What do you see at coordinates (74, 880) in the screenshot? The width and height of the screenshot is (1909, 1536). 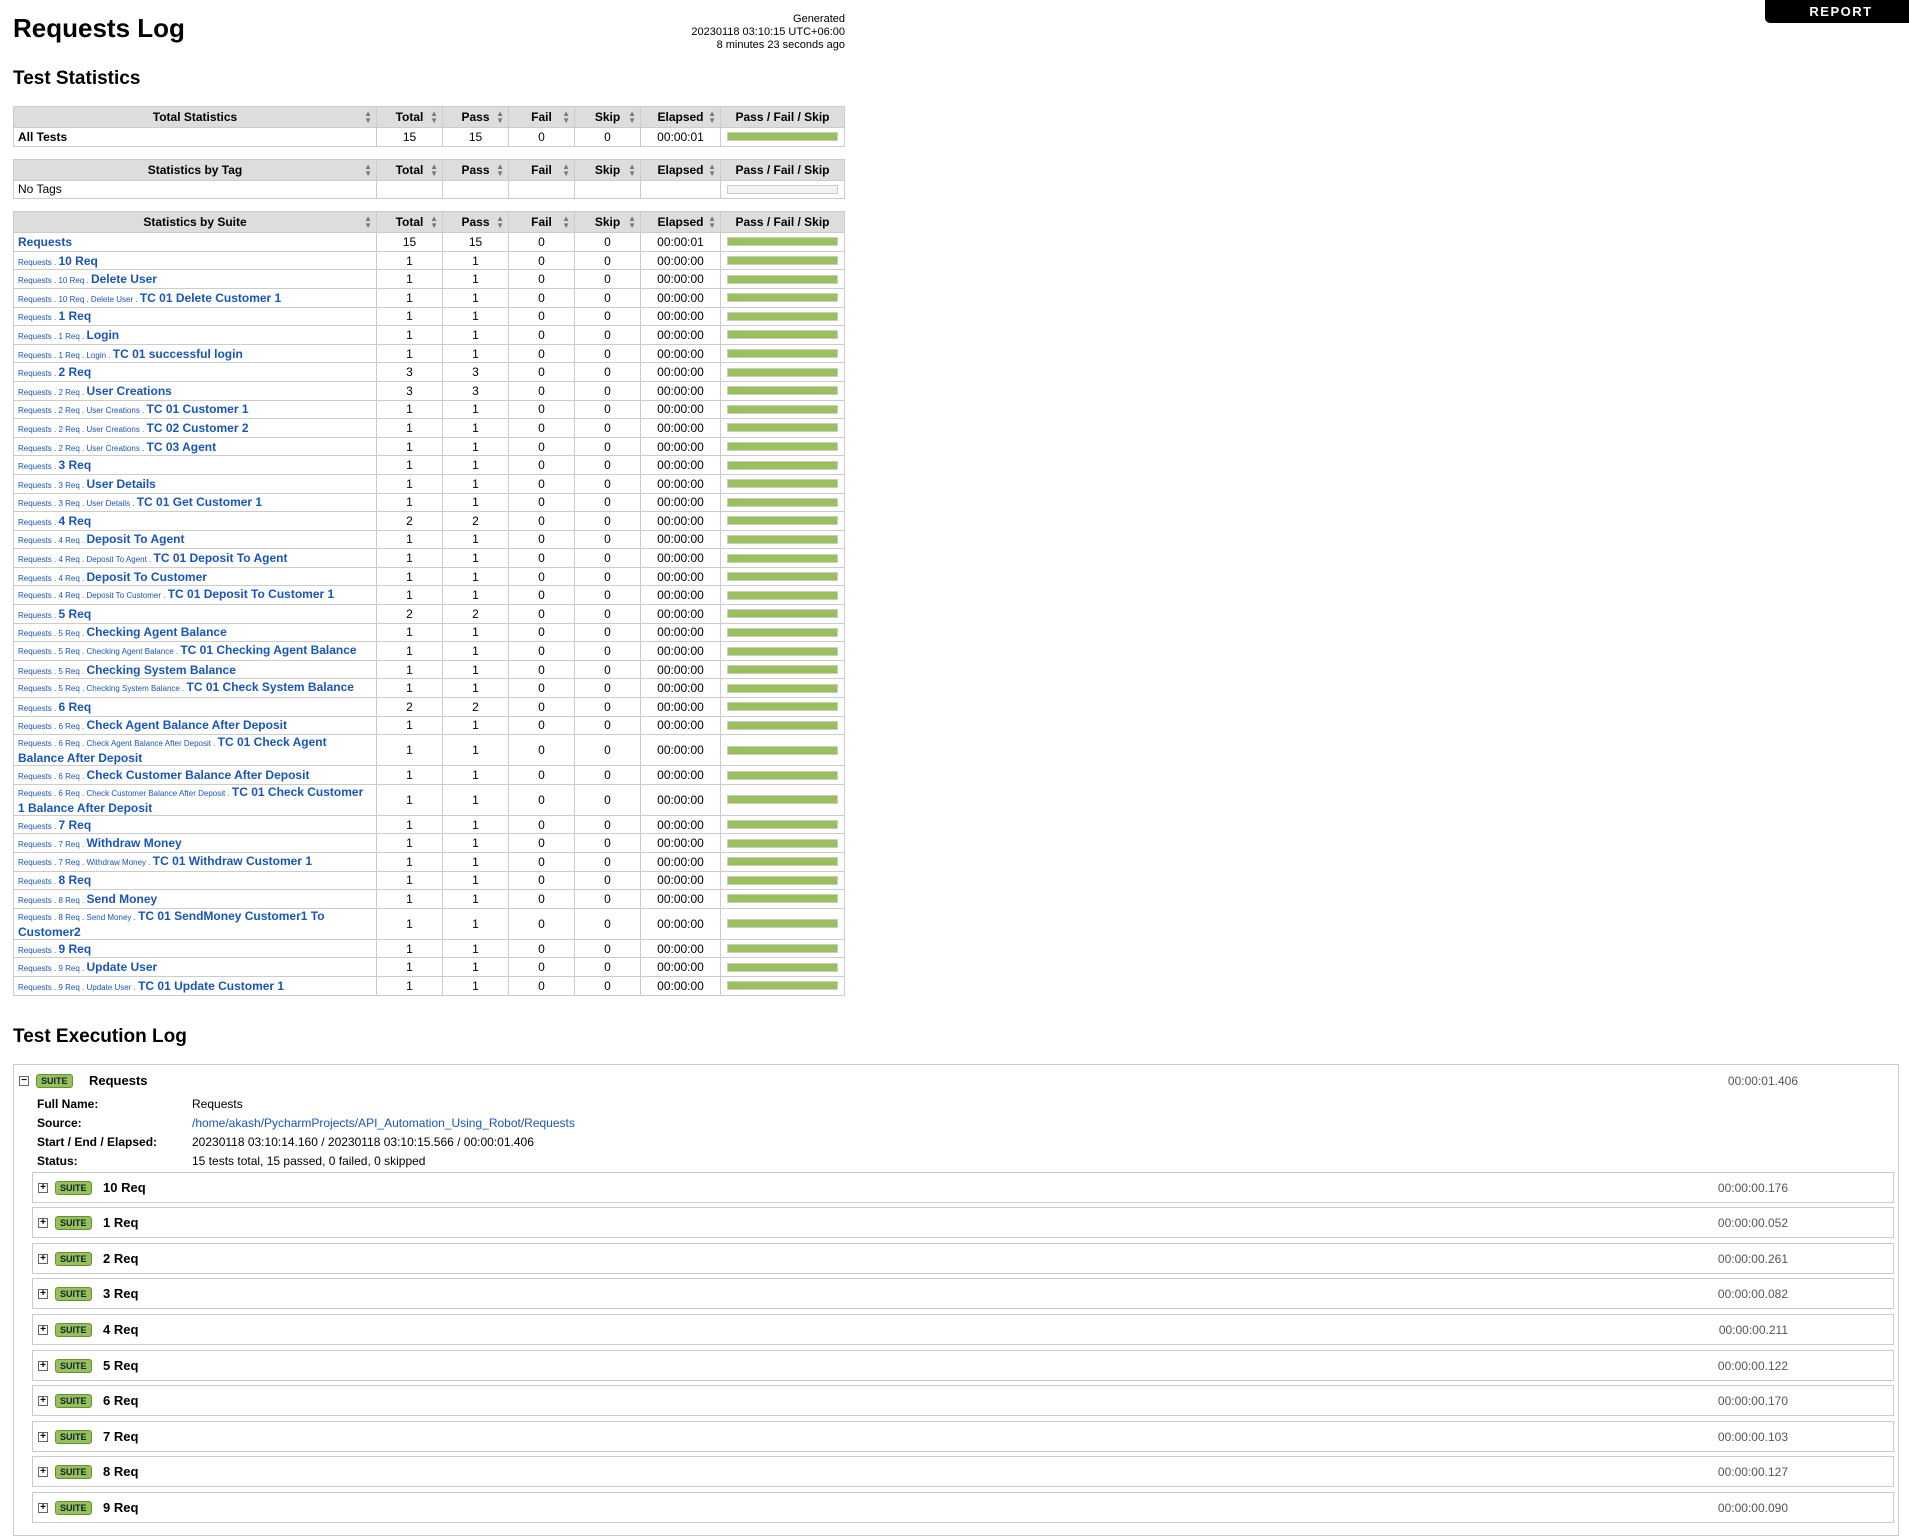 I see `suite-link: 8 Req` at bounding box center [74, 880].